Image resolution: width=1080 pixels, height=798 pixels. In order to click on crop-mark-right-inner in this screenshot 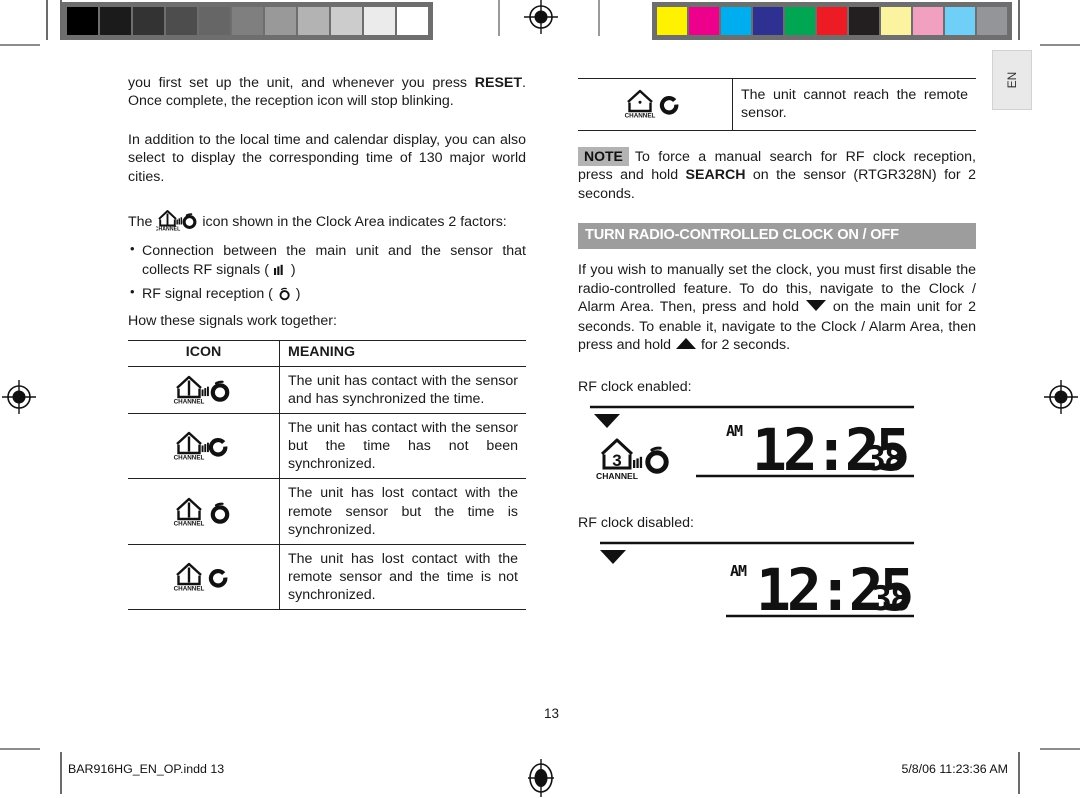, I will do `click(1019, 20)`.